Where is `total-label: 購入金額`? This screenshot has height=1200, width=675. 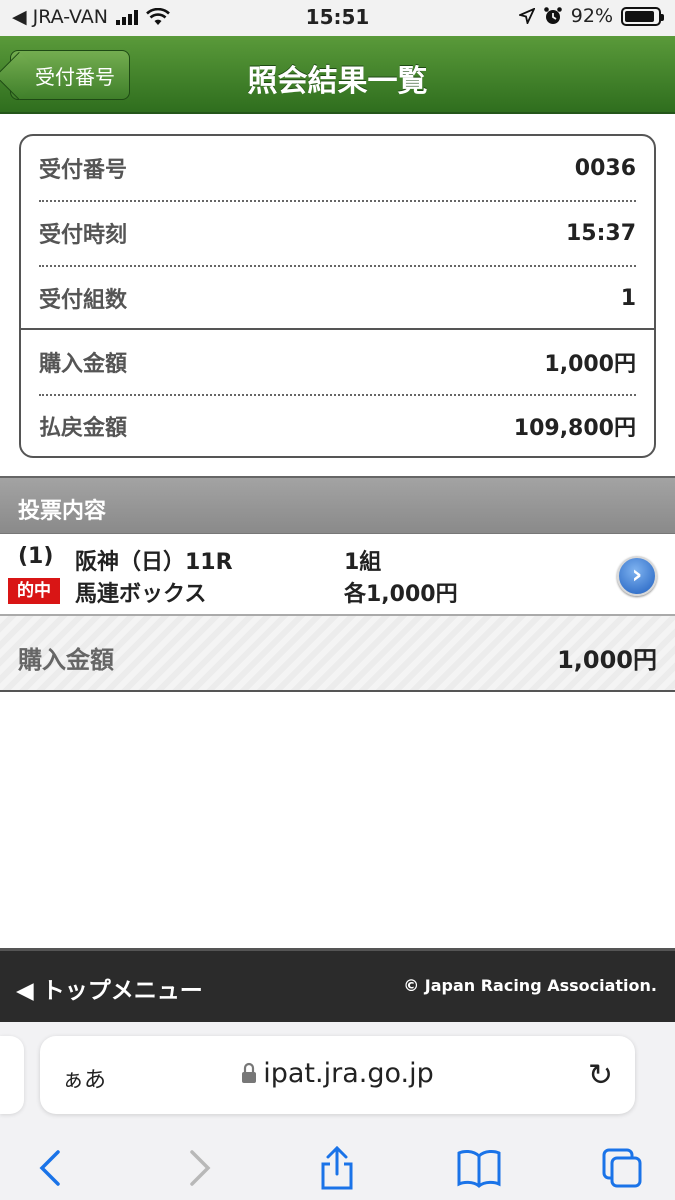 total-label: 購入金額 is located at coordinates (66, 660).